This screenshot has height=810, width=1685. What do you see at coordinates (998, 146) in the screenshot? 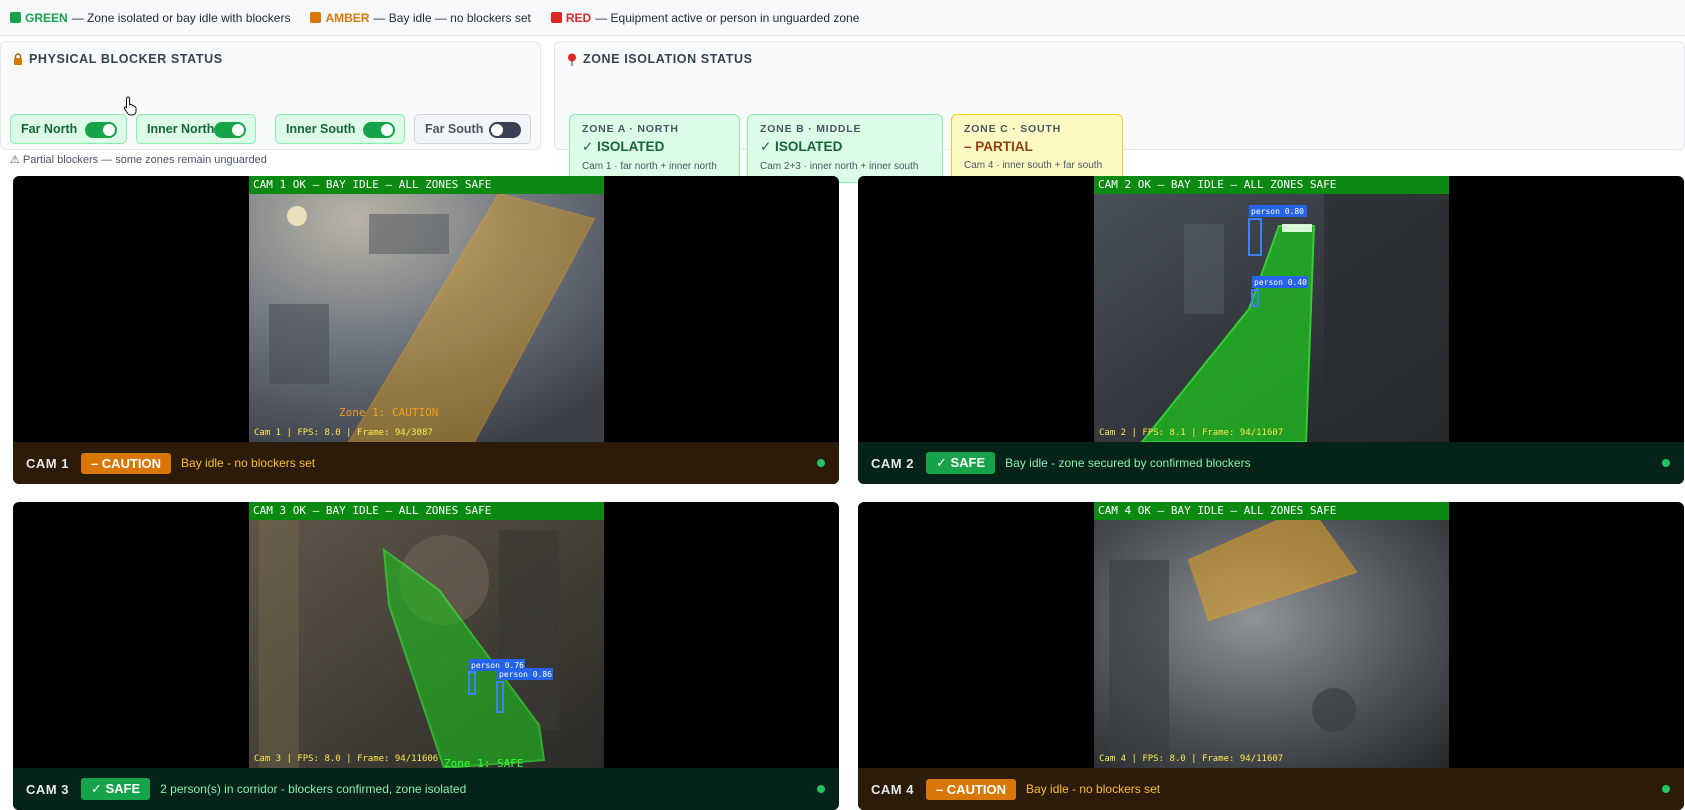
I see `zone-status: – PARTIAL` at bounding box center [998, 146].